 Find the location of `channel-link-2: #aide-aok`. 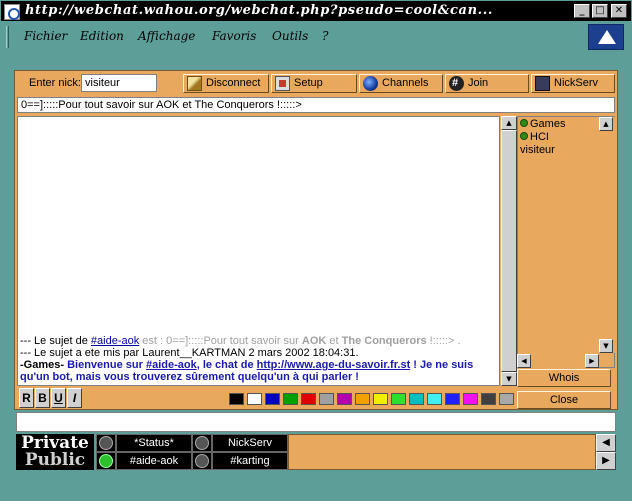

channel-link-2: #aide-aok is located at coordinates (171, 365).